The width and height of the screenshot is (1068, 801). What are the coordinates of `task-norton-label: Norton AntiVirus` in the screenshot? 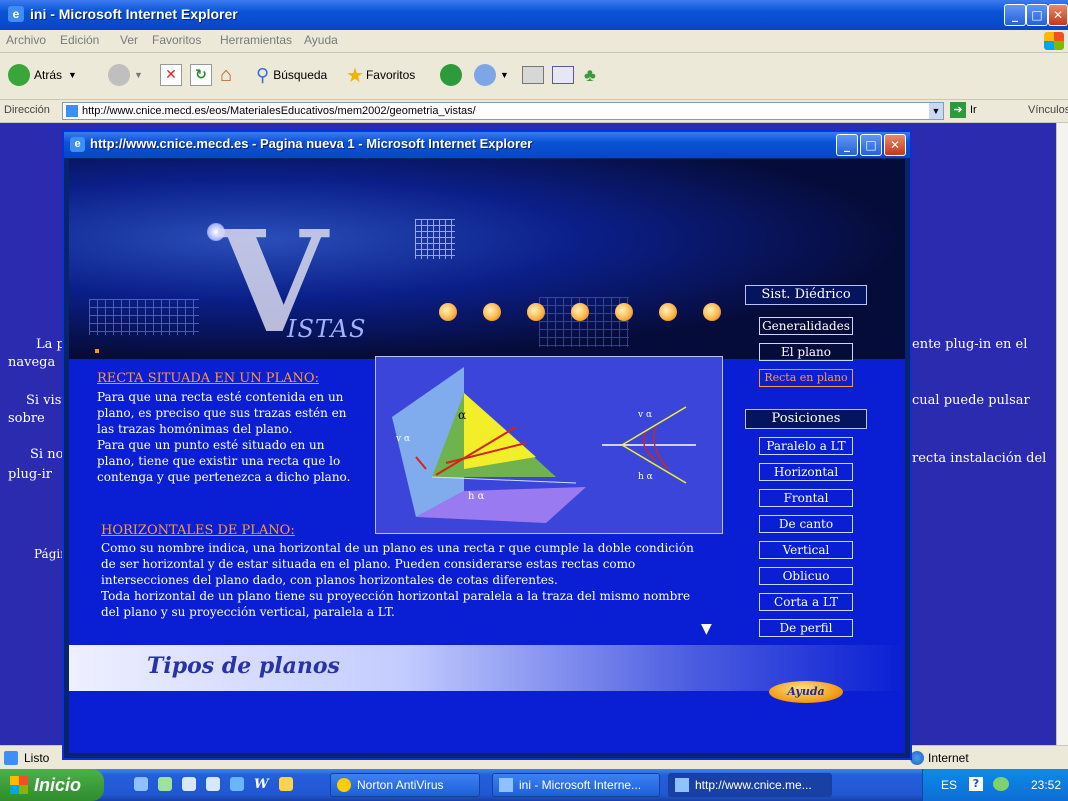 It's located at (400, 785).